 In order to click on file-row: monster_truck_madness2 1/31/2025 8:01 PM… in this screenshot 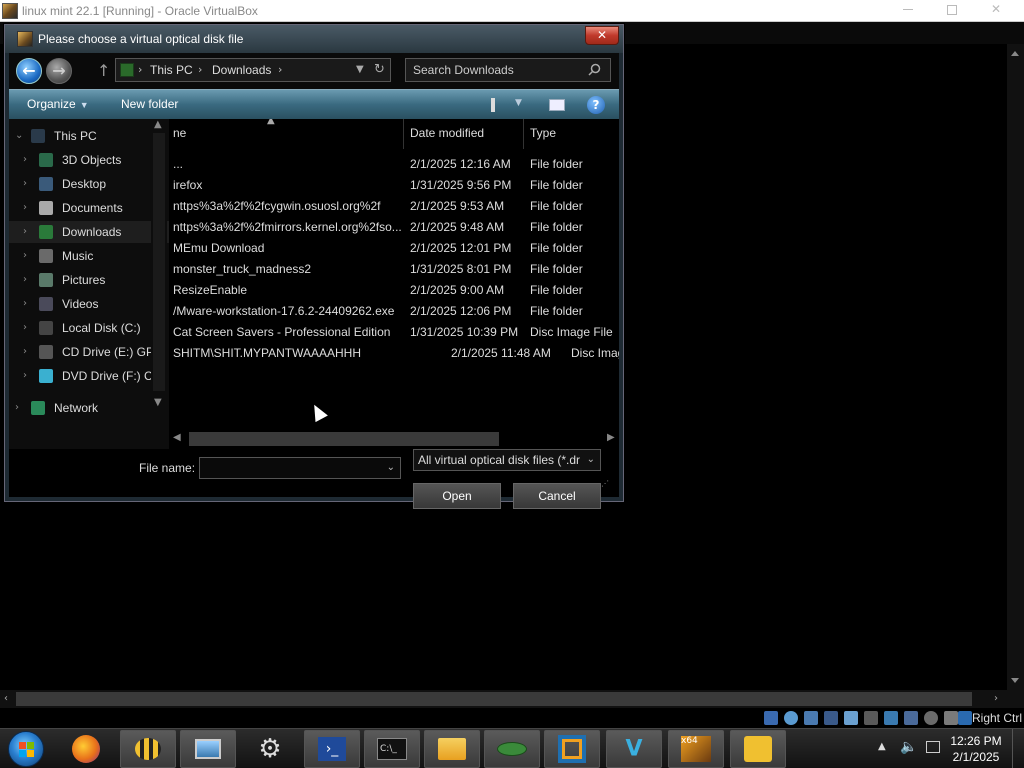, I will do `click(394, 269)`.